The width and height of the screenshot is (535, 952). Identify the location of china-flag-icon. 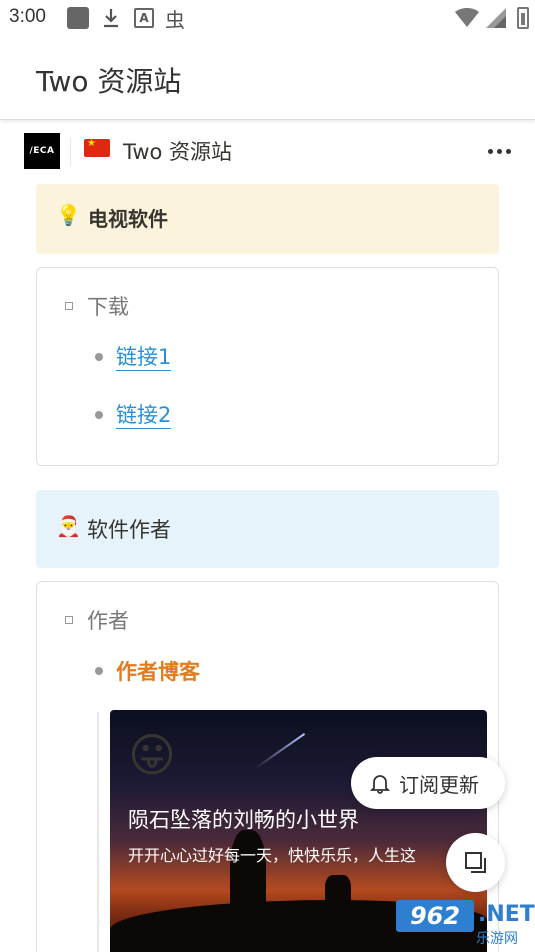
(97, 147).